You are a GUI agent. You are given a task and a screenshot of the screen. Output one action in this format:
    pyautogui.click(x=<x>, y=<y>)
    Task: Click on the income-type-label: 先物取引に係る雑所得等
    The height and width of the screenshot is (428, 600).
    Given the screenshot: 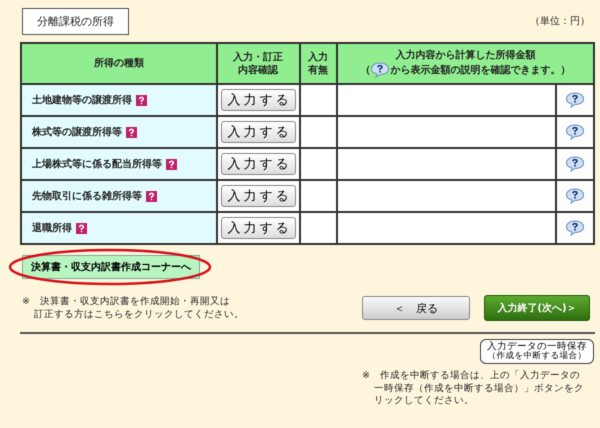 What is the action you would take?
    pyautogui.click(x=87, y=196)
    